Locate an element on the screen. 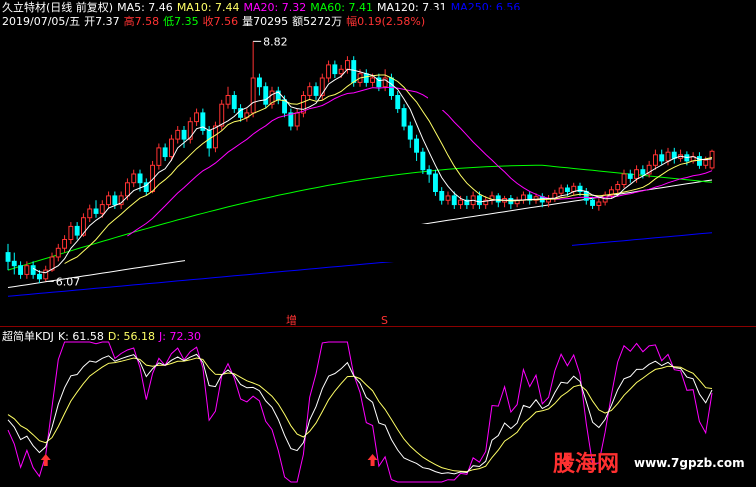 This screenshot has width=756, height=487. mark-s: S is located at coordinates (384, 320).